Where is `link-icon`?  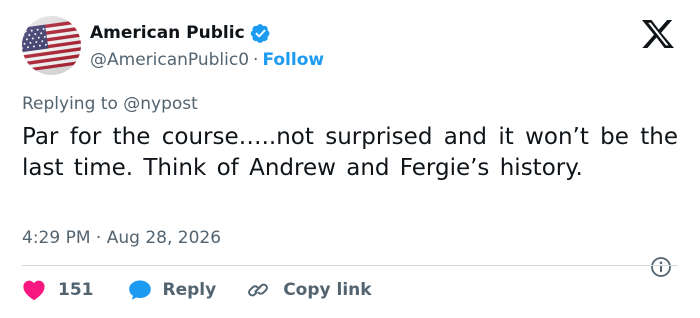
link-icon is located at coordinates (258, 290).